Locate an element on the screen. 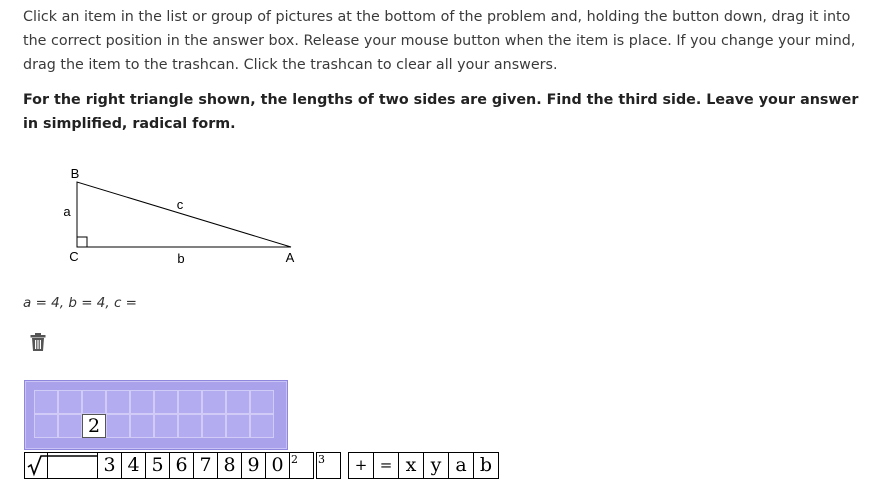  plus-tile: + is located at coordinates (361, 465).